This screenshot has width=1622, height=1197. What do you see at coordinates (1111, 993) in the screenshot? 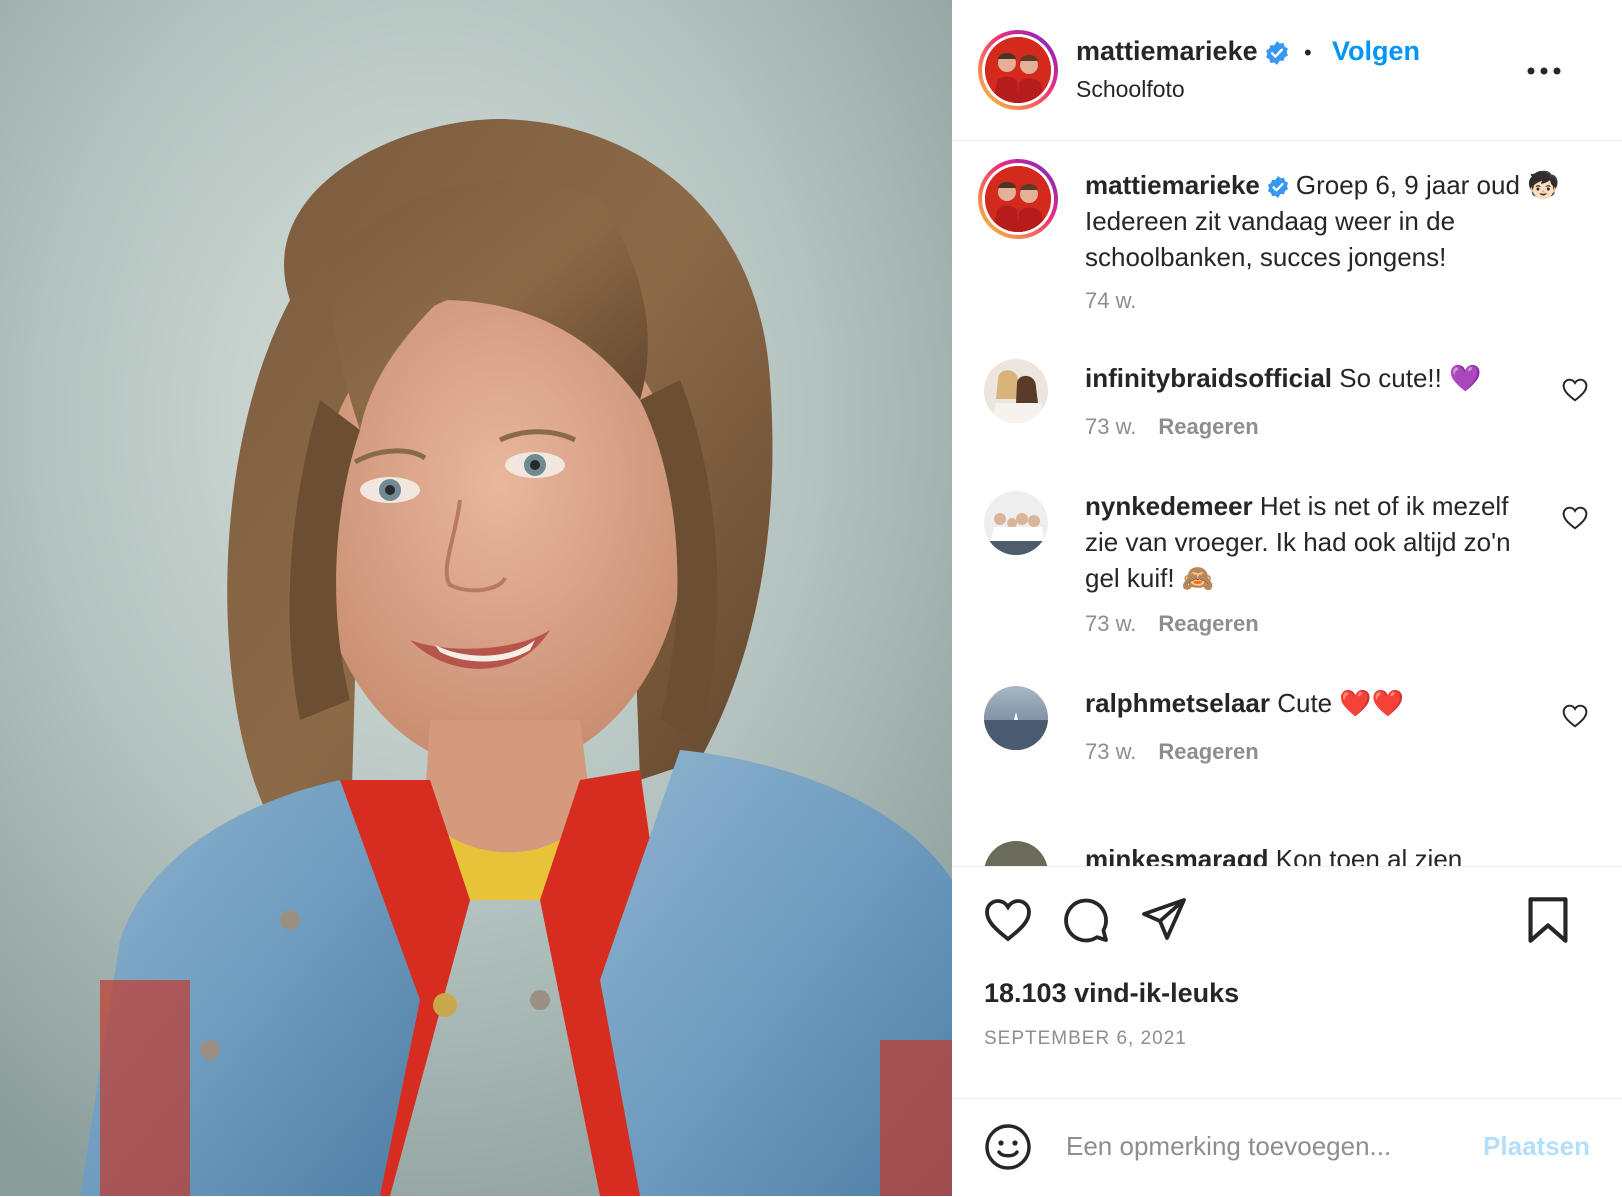
I see `likes-count: 18.103 vind-ik-leuks` at bounding box center [1111, 993].